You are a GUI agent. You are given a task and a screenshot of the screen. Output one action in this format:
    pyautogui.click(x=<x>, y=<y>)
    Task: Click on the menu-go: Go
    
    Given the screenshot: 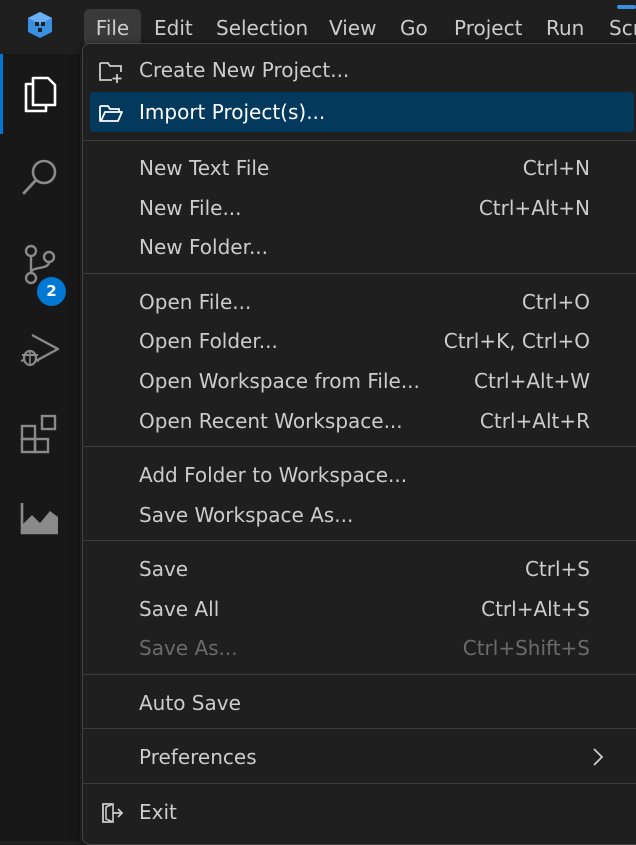 What is the action you would take?
    pyautogui.click(x=414, y=28)
    